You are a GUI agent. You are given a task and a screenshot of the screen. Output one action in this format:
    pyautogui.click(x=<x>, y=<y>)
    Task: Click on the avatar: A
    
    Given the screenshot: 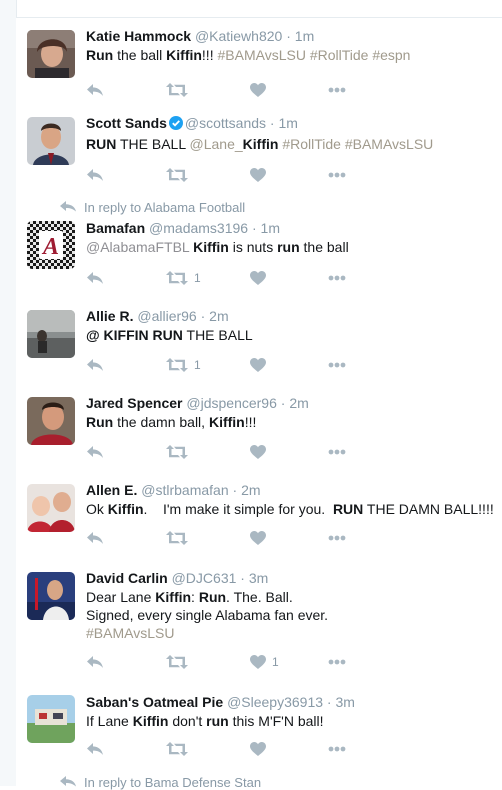 What is the action you would take?
    pyautogui.click(x=51, y=245)
    